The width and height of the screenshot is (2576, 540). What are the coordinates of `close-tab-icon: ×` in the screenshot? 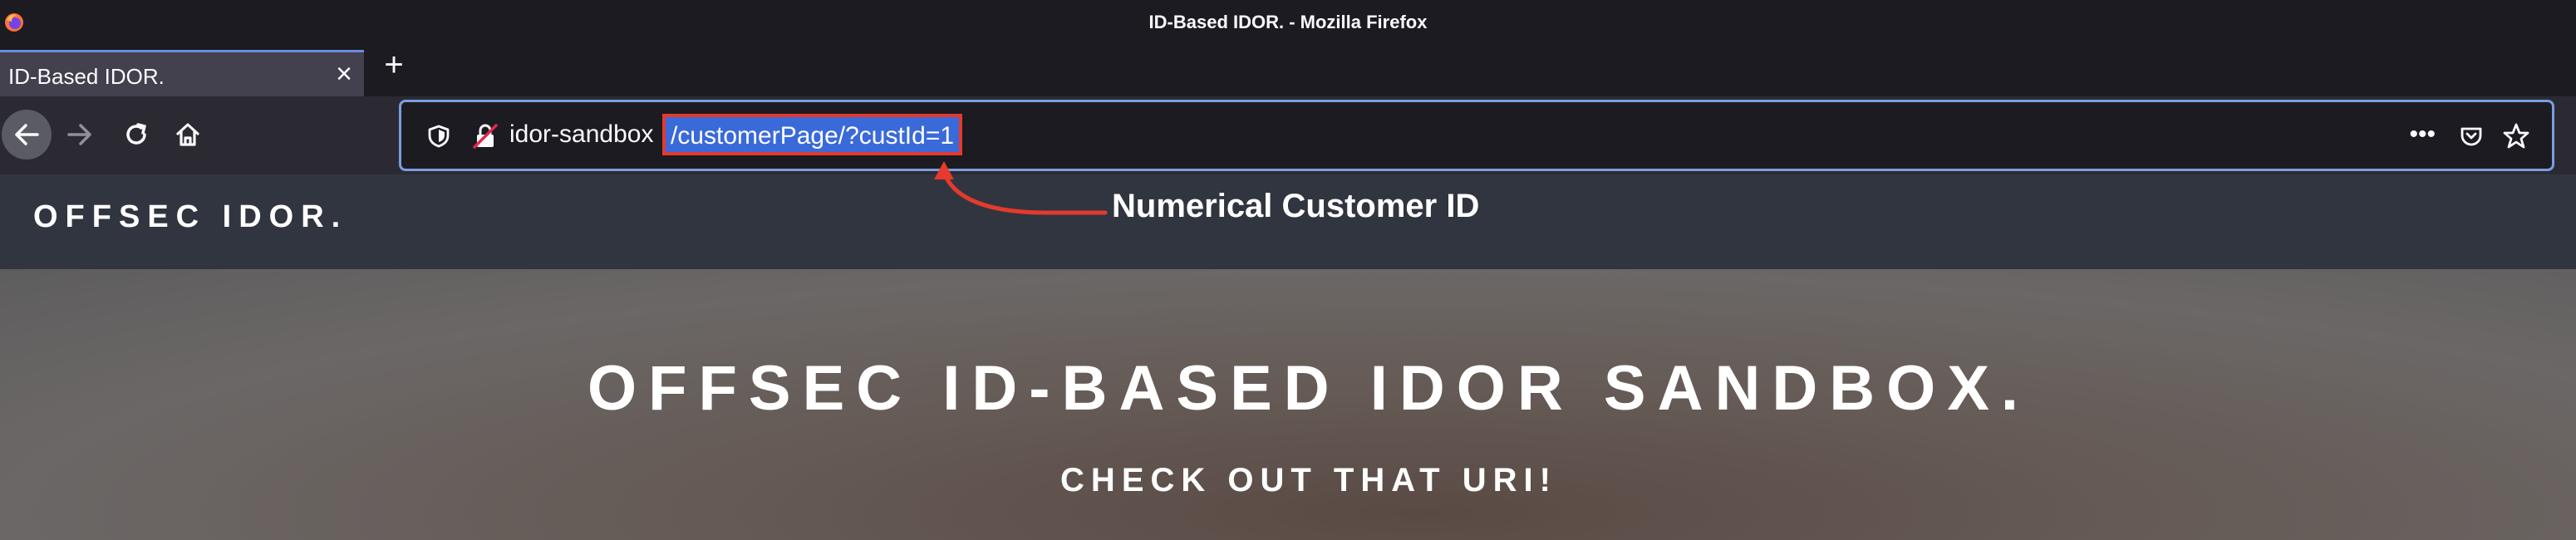 It's located at (344, 74).